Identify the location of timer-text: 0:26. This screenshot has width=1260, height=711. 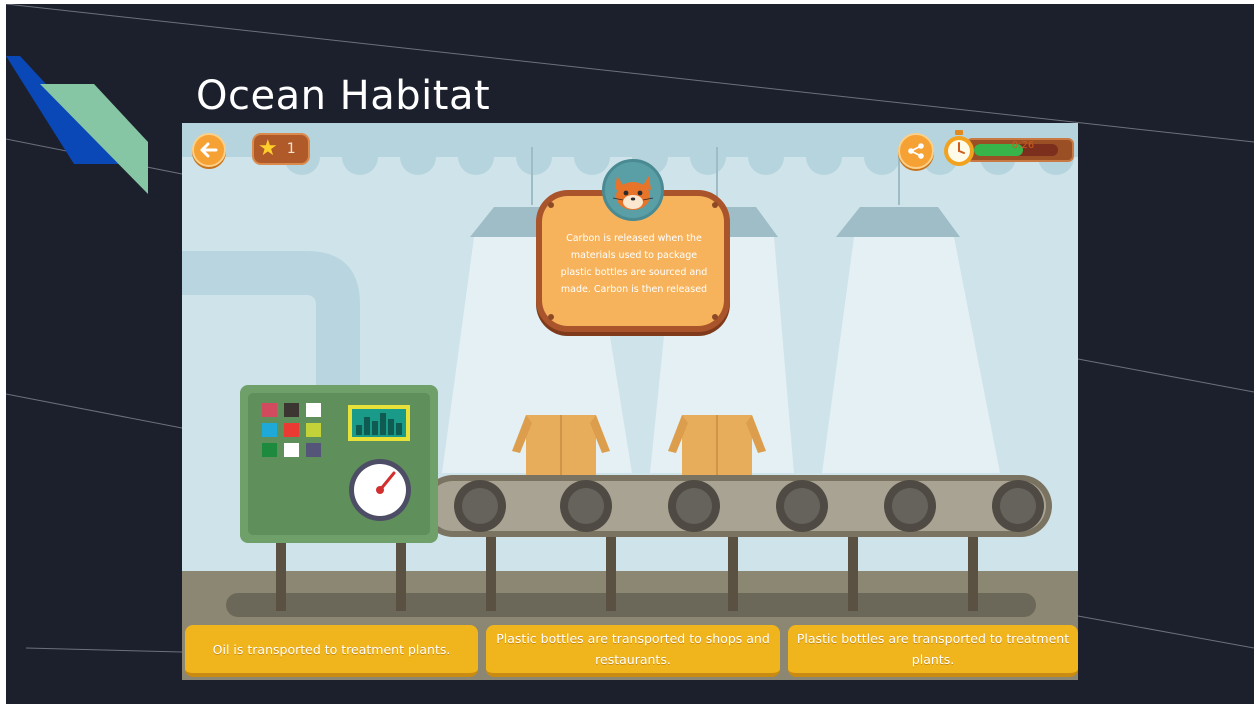
(1023, 145).